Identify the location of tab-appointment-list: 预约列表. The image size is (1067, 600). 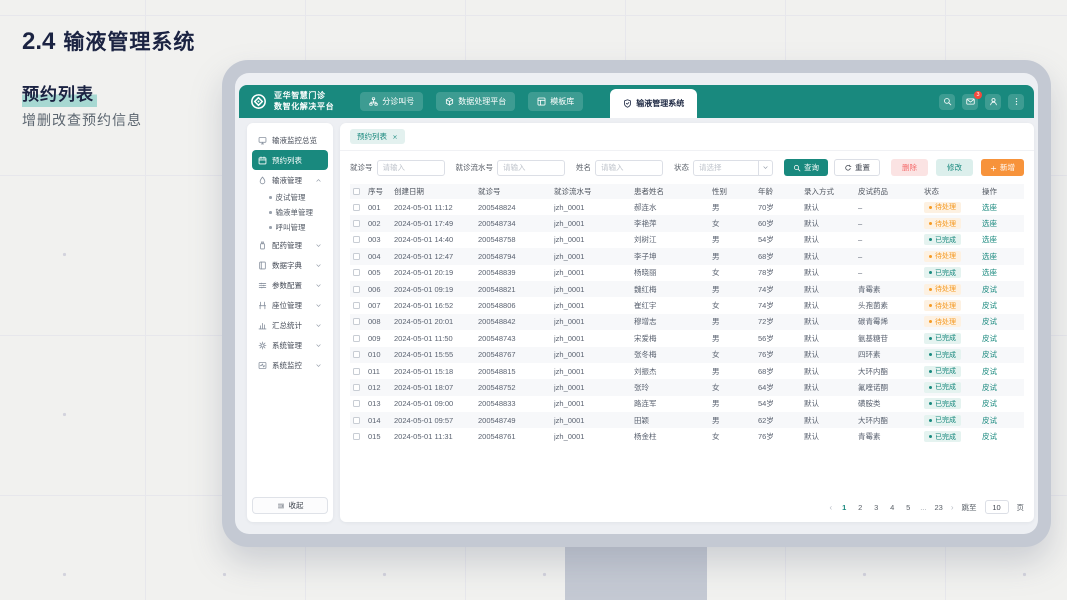
(377, 136).